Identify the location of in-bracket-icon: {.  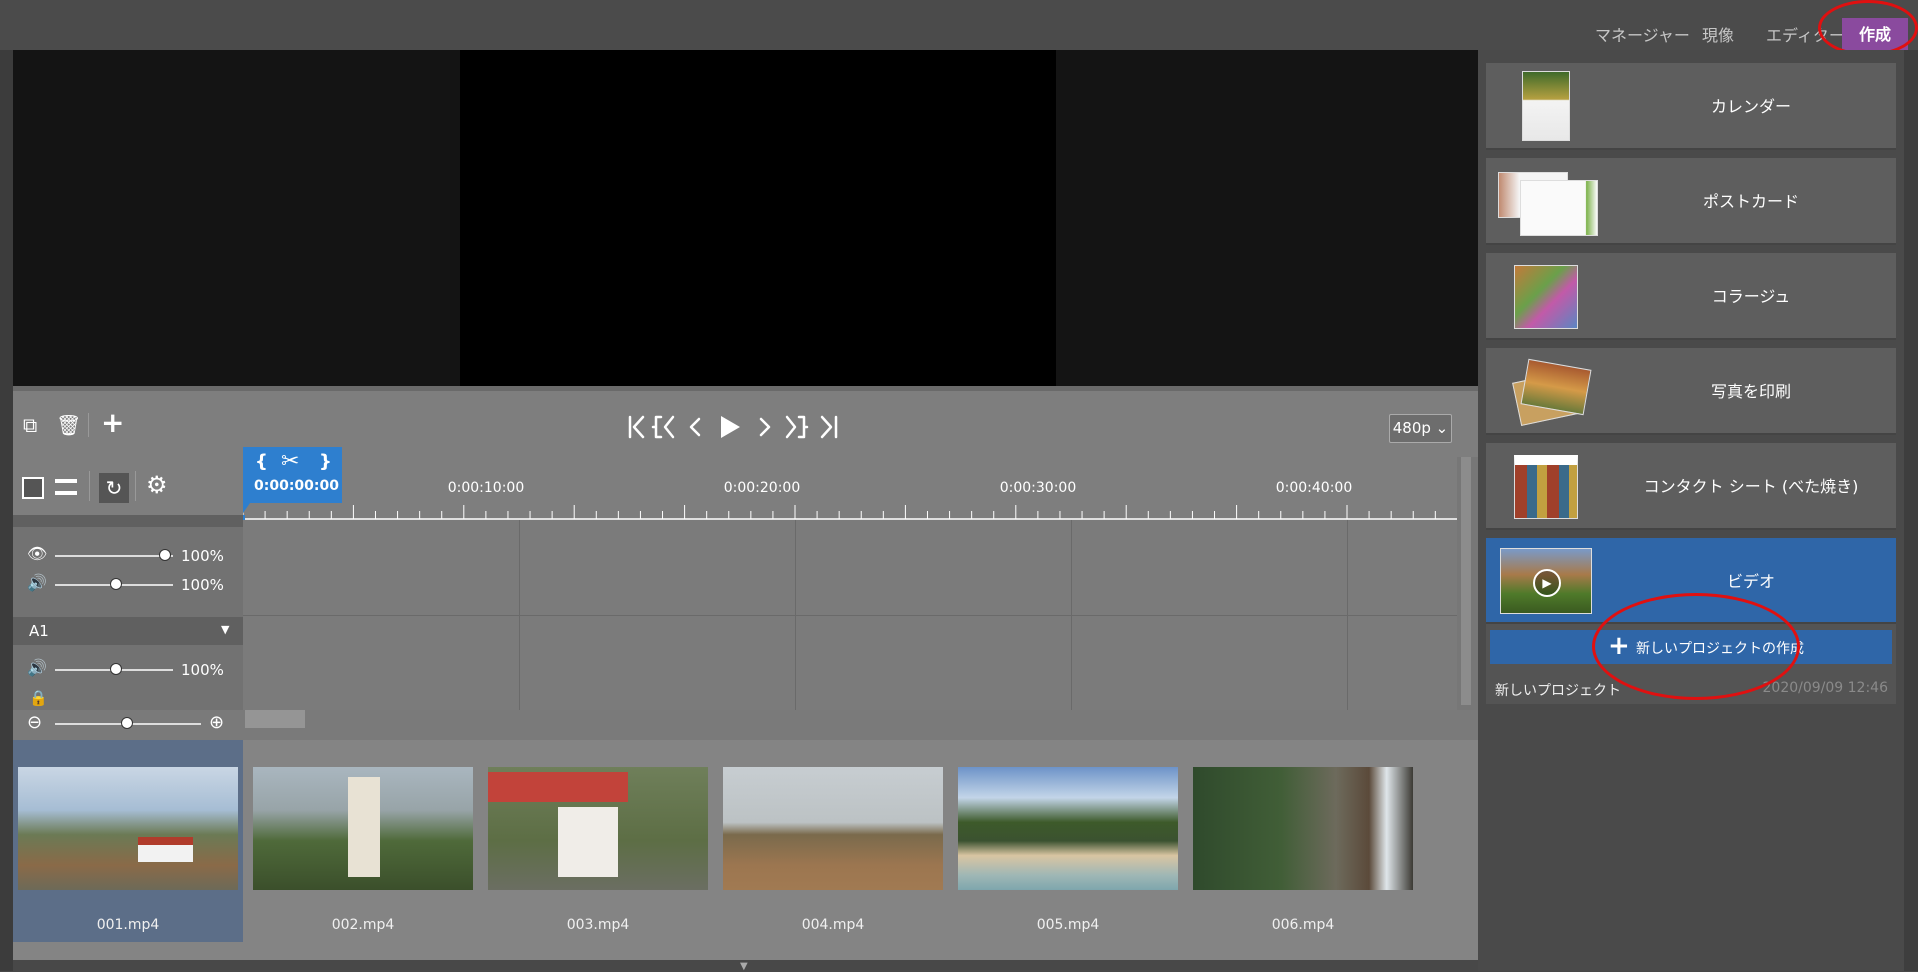
(261, 461).